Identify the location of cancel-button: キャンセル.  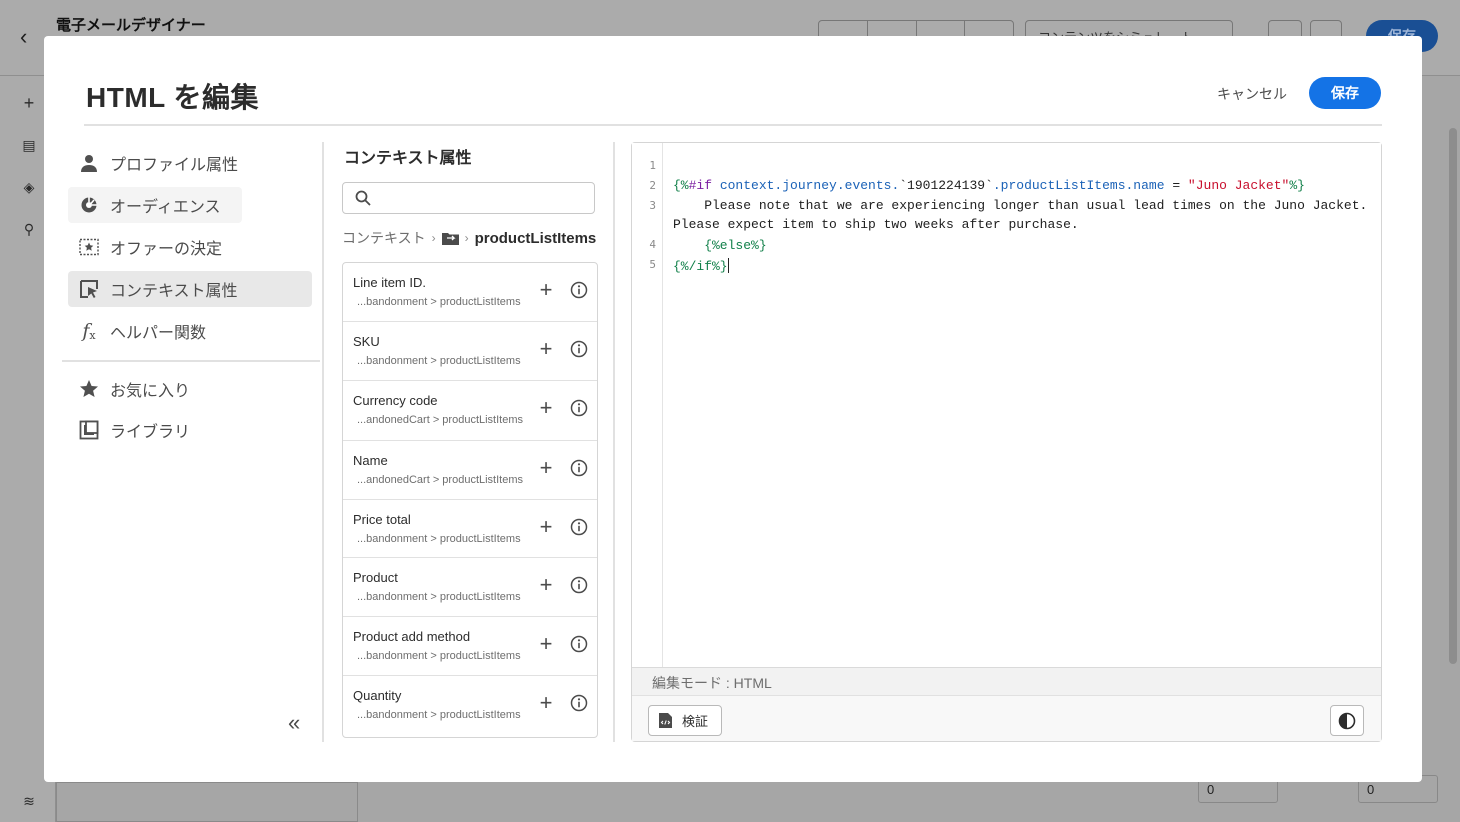
(1252, 94).